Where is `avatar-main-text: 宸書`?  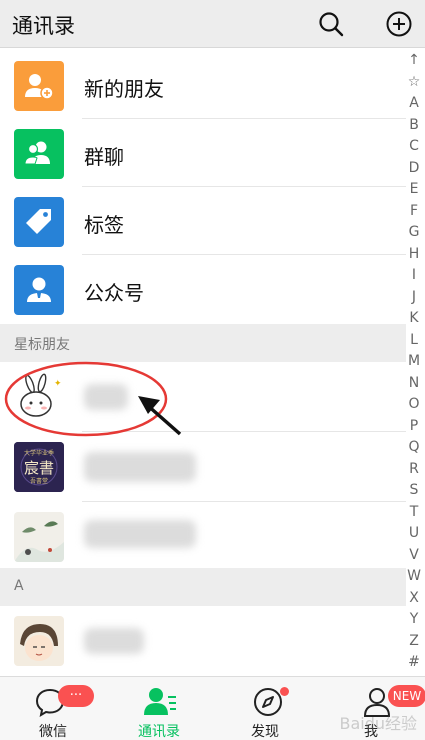 avatar-main-text: 宸書 is located at coordinates (39, 468).